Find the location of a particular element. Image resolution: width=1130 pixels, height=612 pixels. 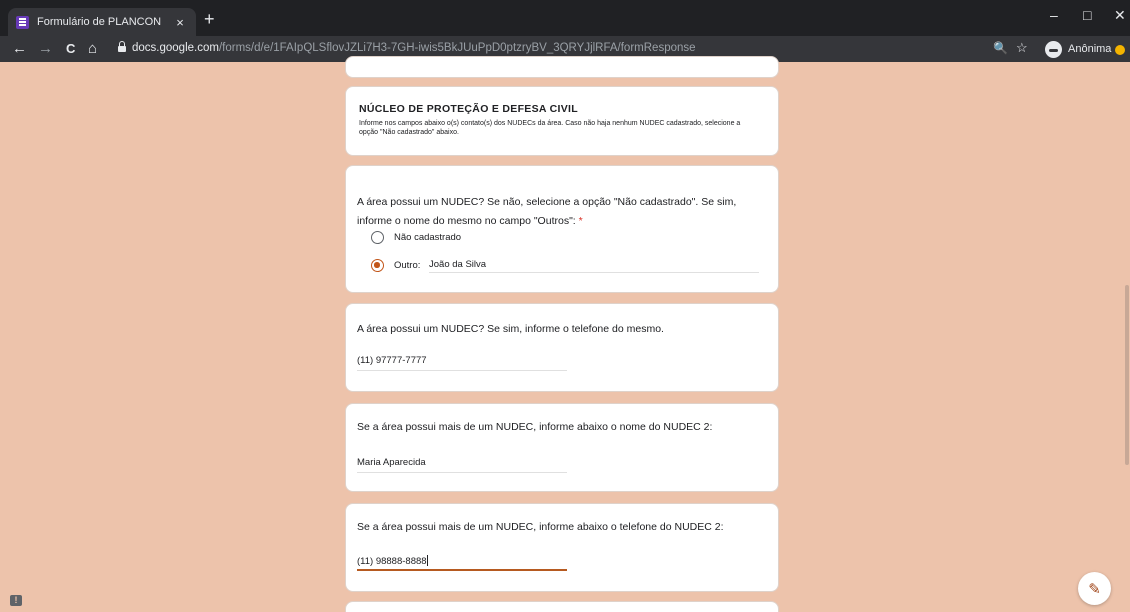

incognito-profile-button: Anônima is located at coordinates (1078, 49).